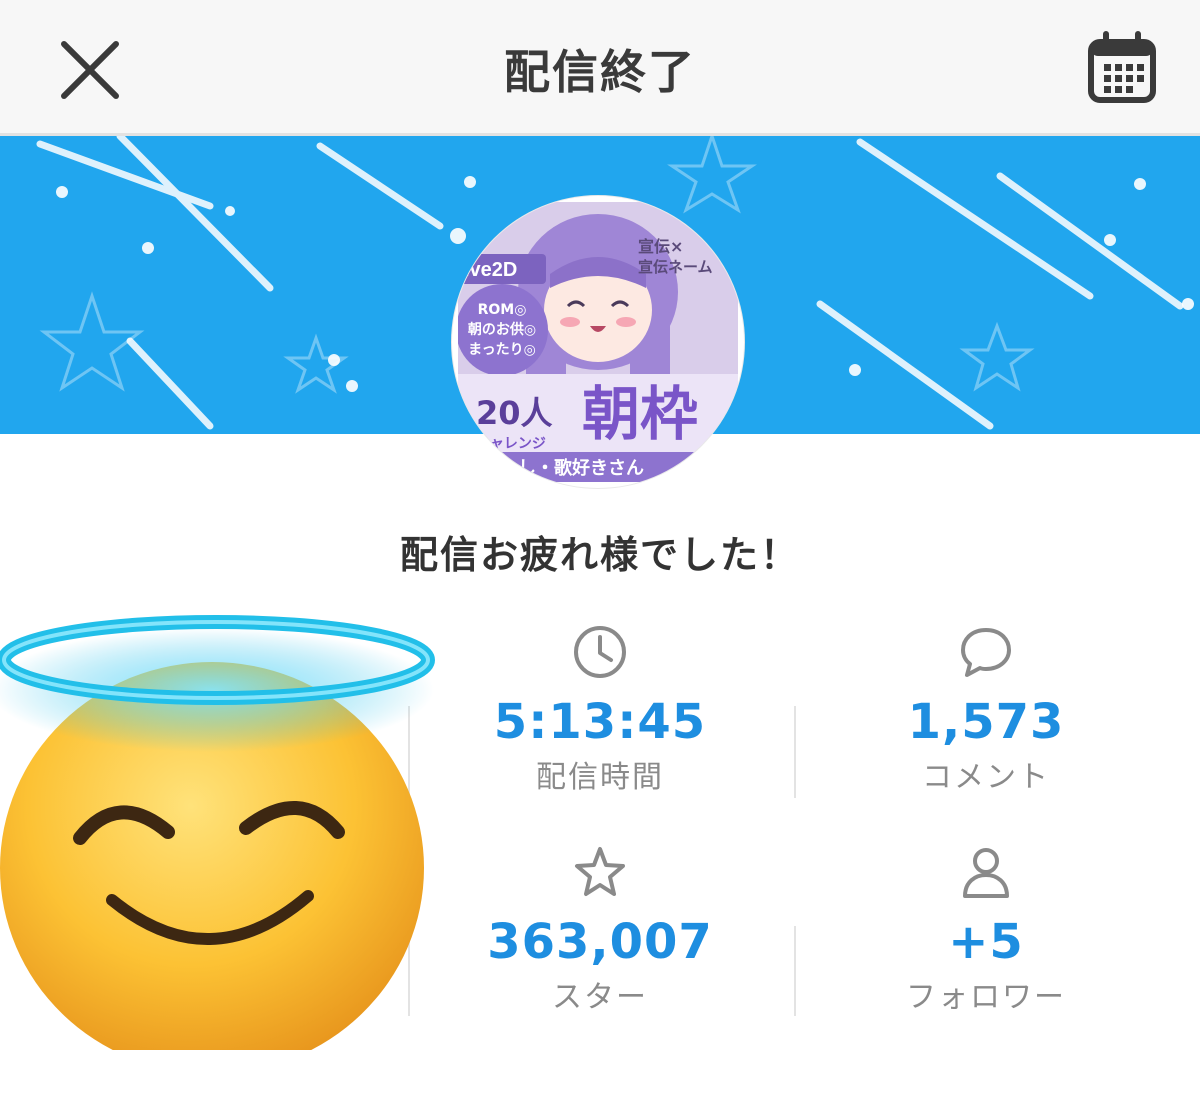 Image resolution: width=1200 pixels, height=1100 pixels. I want to click on avatar-tag-live2d: ive2D, so click(490, 270).